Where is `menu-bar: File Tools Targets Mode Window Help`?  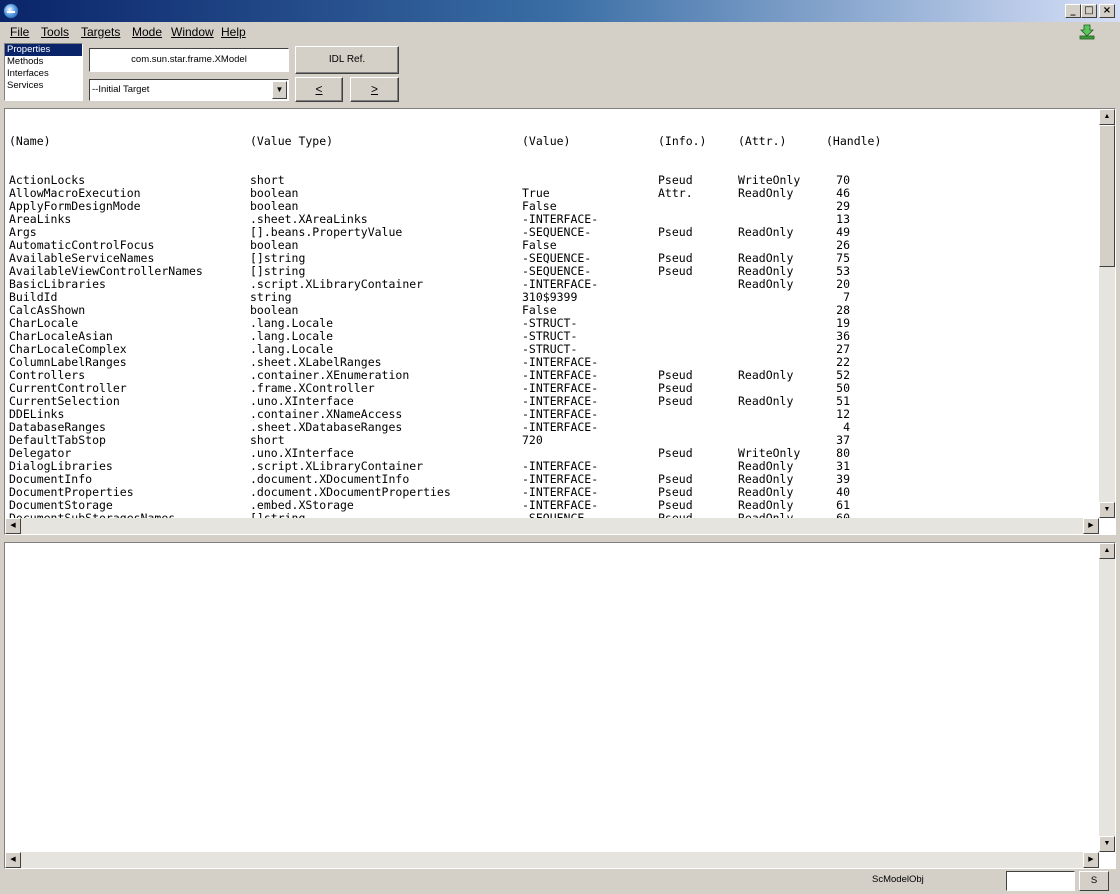 menu-bar: File Tools Targets Mode Window Help is located at coordinates (560, 32).